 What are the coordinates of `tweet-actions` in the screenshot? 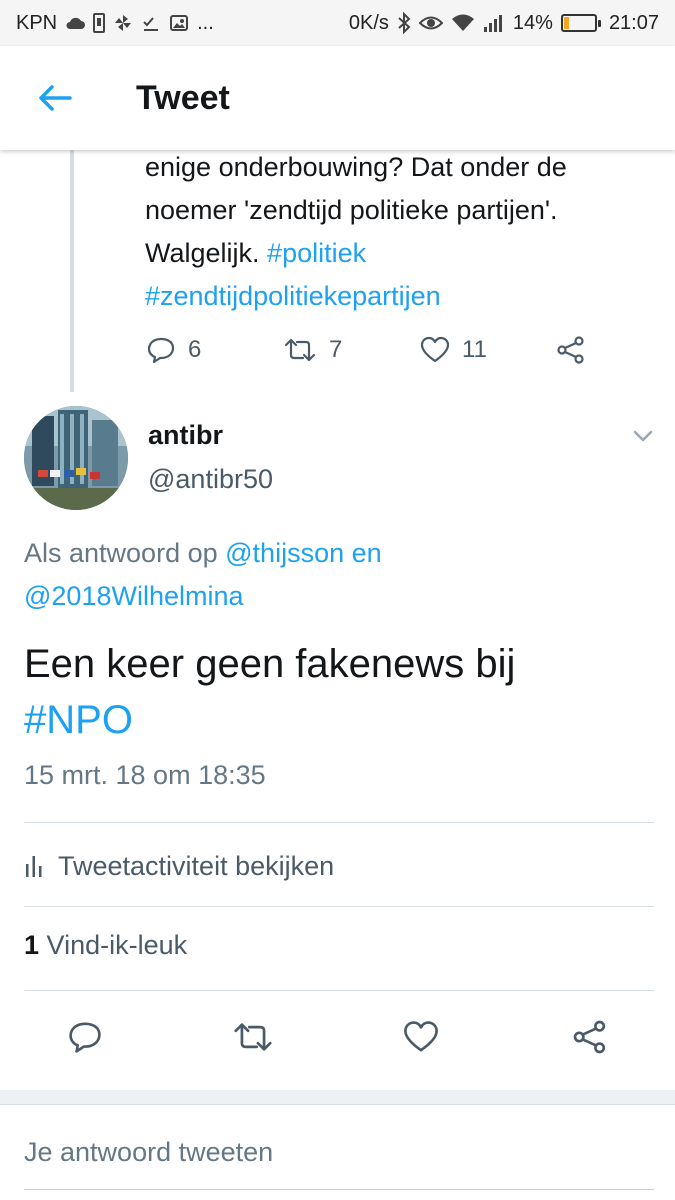 It's located at (337, 1037).